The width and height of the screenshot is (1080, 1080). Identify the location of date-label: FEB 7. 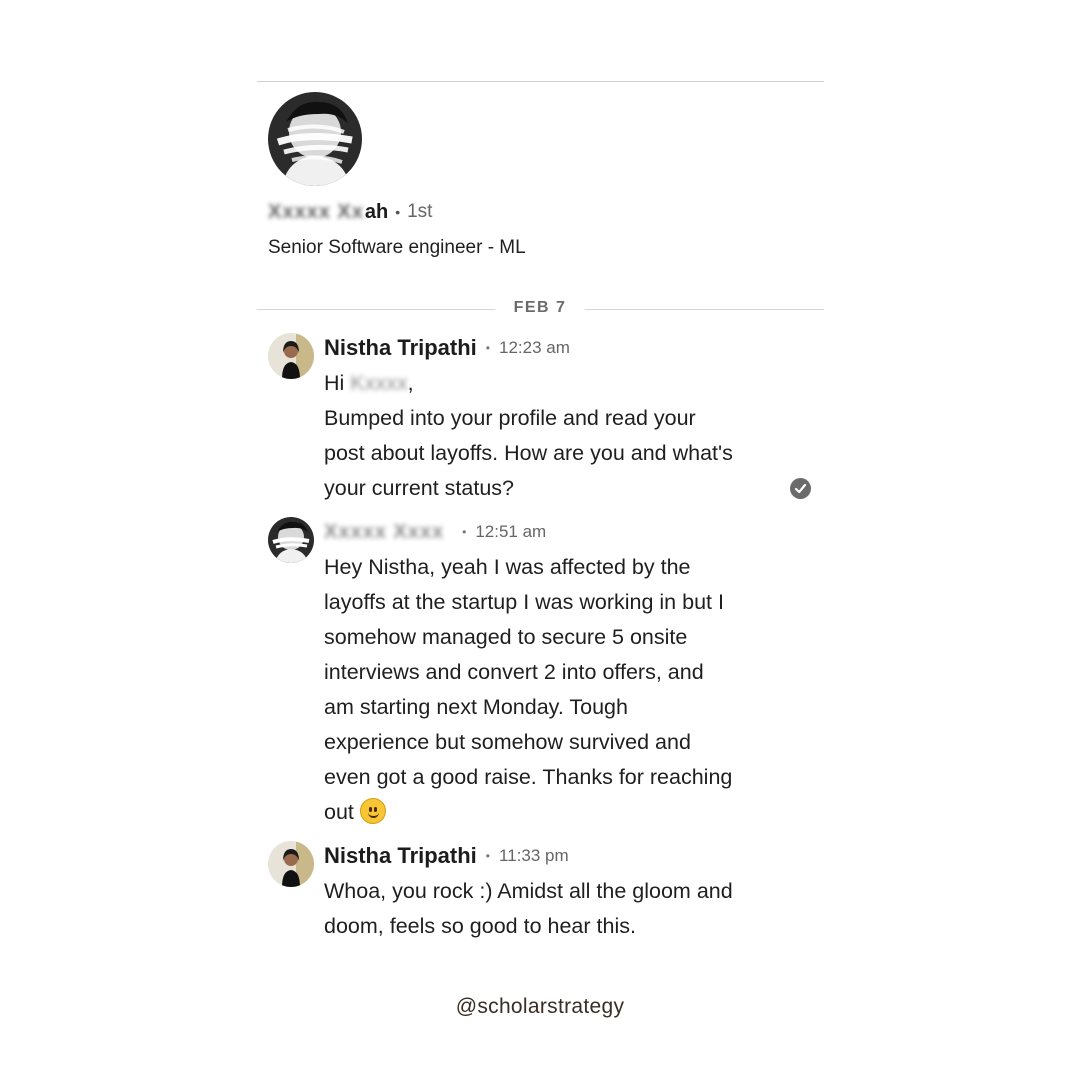
(540, 307).